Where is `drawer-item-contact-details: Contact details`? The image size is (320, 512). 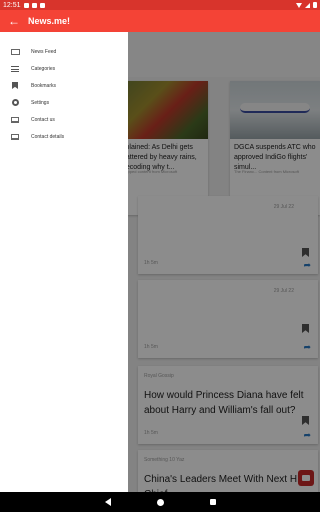 drawer-item-contact-details: Contact details is located at coordinates (64, 136).